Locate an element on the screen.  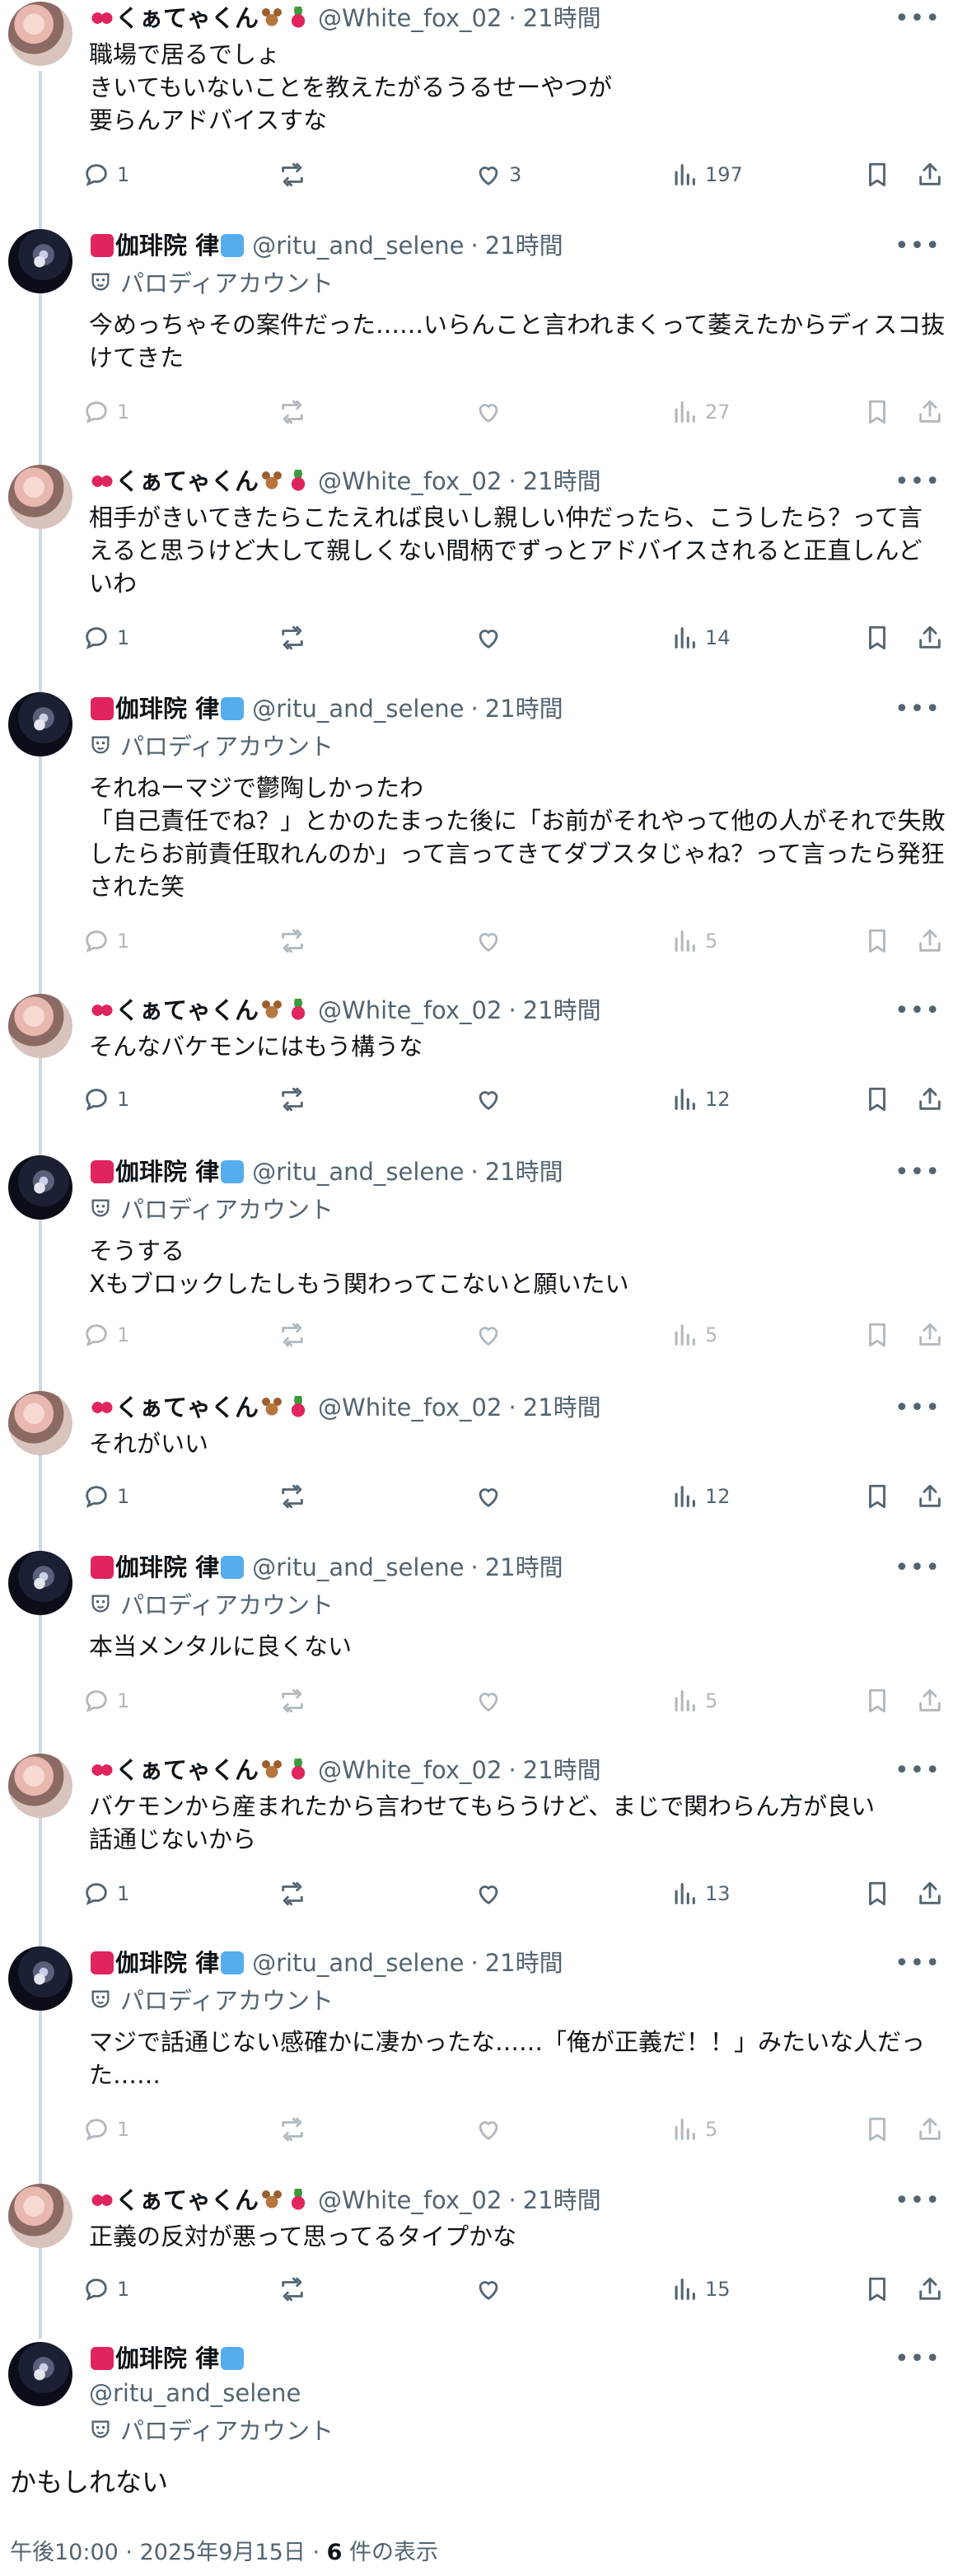
post-timestamp: 午後10:00 is located at coordinates (65, 2552).